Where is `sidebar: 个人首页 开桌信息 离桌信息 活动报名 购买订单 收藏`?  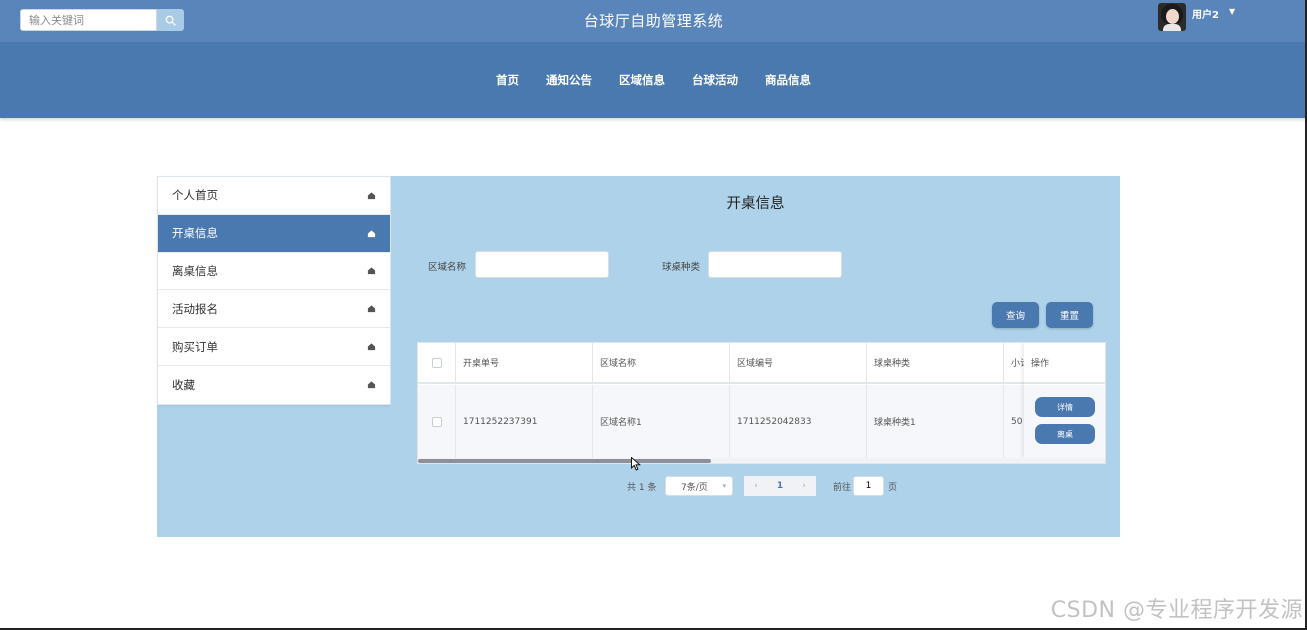
sidebar: 个人首页 开桌信息 离桌信息 活动报名 购买订单 收藏 is located at coordinates (274, 290).